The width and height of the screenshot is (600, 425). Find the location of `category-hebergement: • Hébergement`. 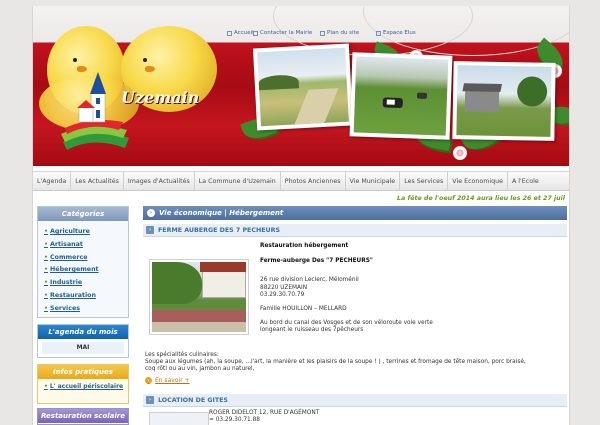

category-hebergement: • Hébergement is located at coordinates (86, 270).